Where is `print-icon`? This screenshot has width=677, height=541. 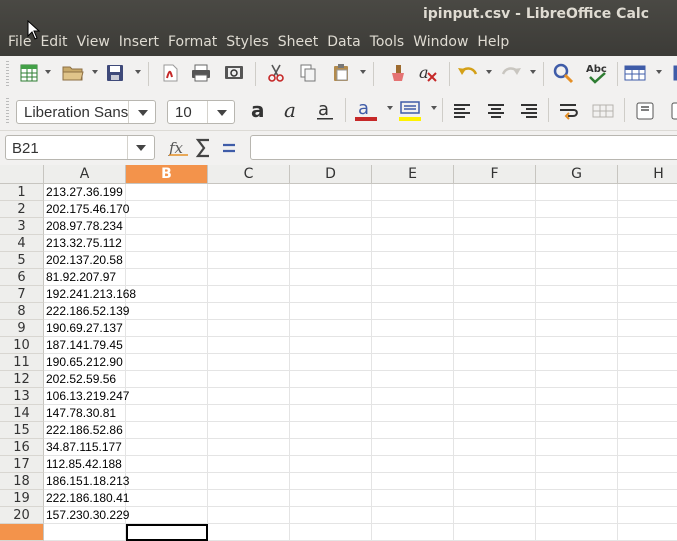 print-icon is located at coordinates (201, 73).